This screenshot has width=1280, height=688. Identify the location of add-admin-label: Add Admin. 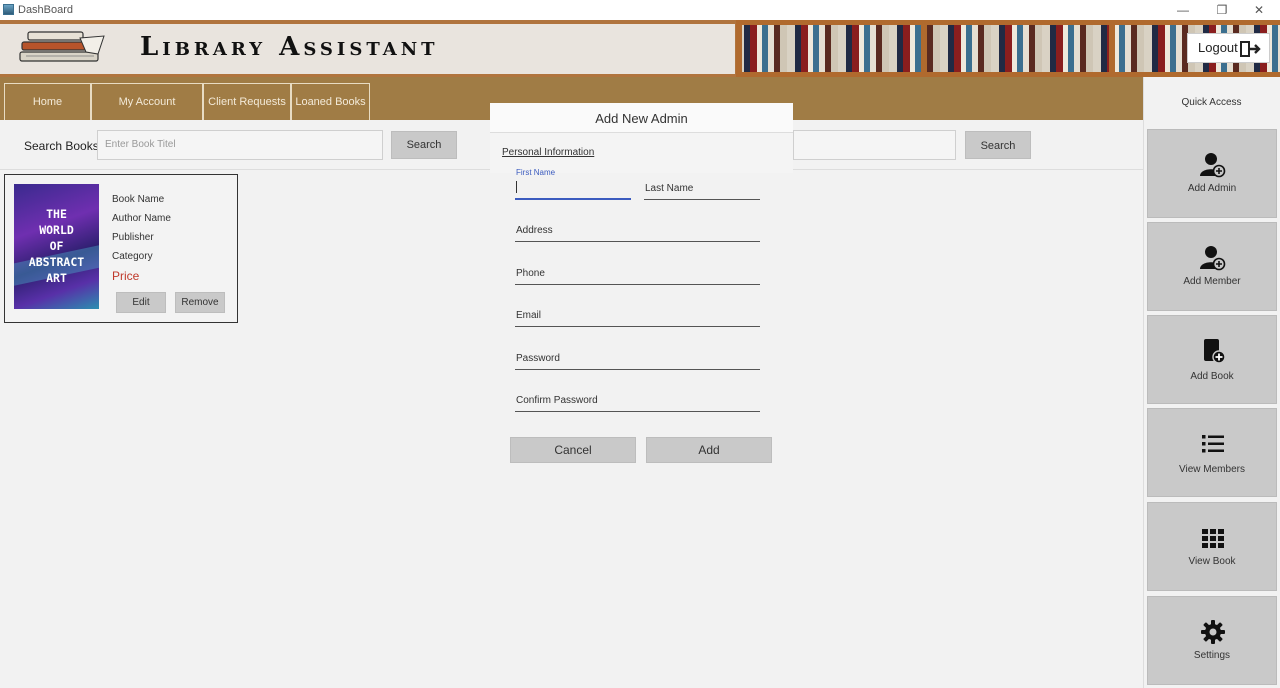
(1212, 188).